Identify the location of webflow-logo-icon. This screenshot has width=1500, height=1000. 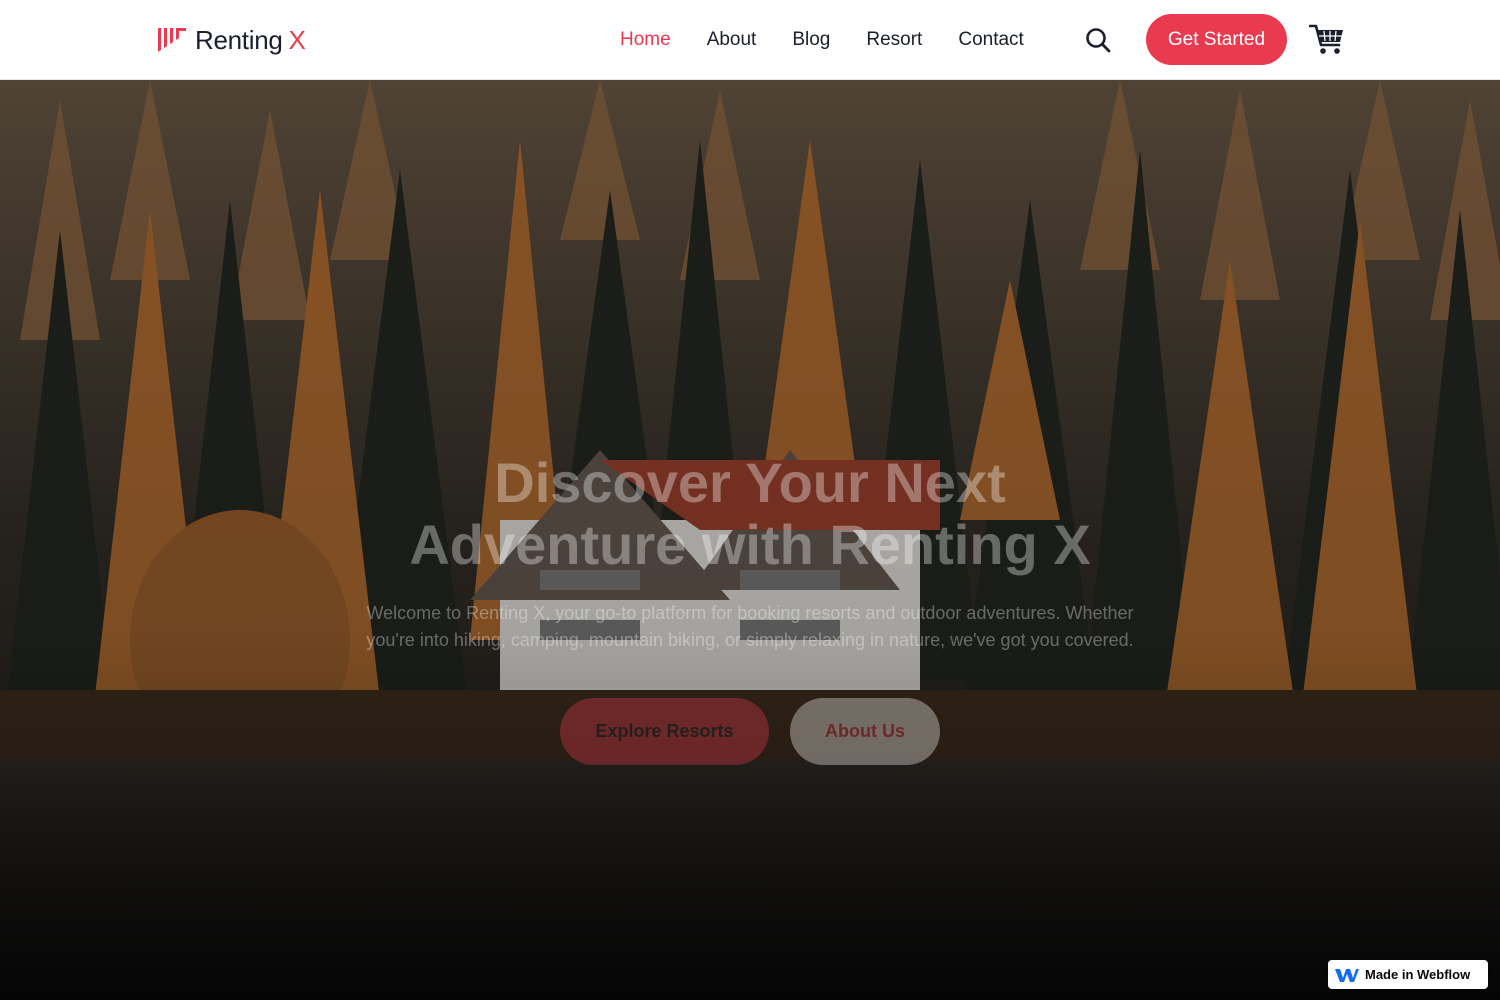
(1347, 975).